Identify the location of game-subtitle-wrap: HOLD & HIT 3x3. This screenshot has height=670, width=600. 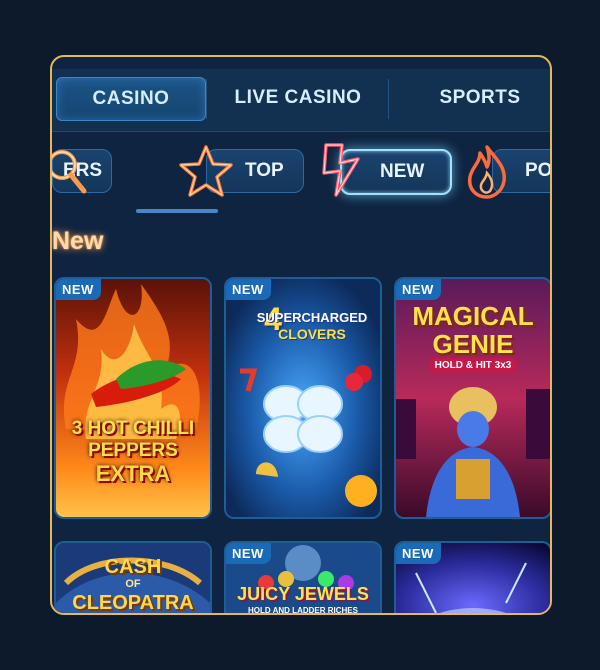
(473, 365).